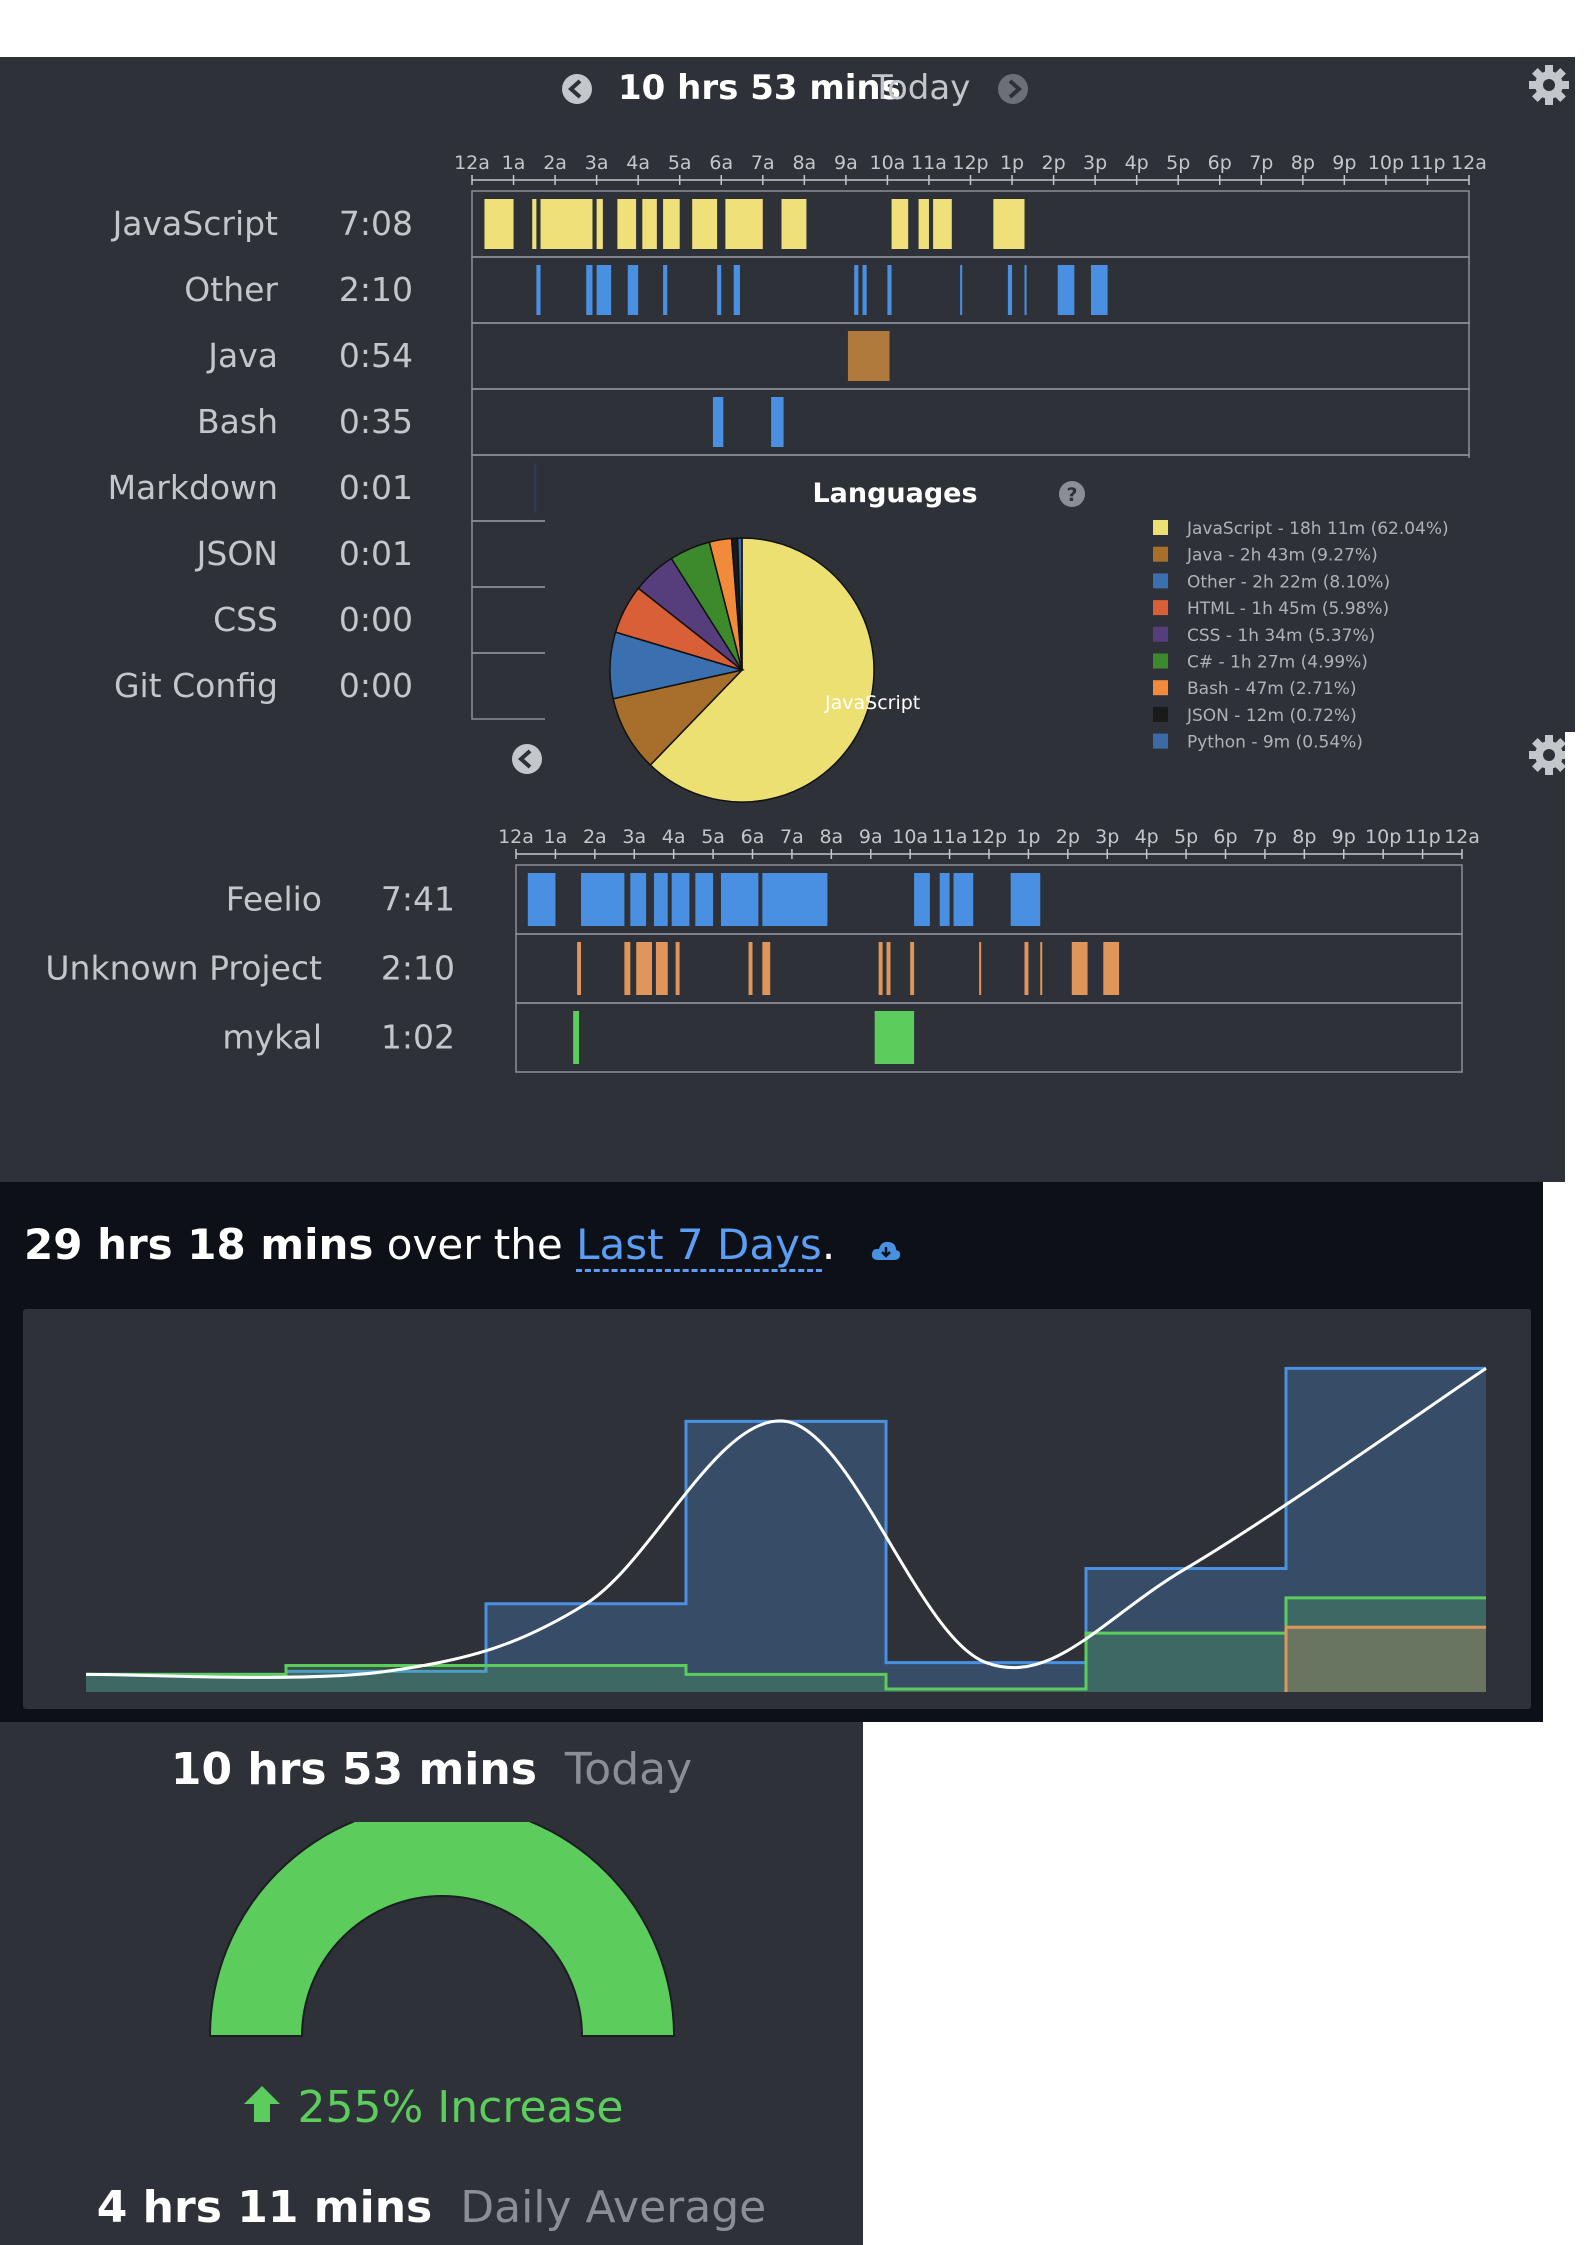  What do you see at coordinates (194, 223) in the screenshot?
I see `languages_timeline-name: JavaScript` at bounding box center [194, 223].